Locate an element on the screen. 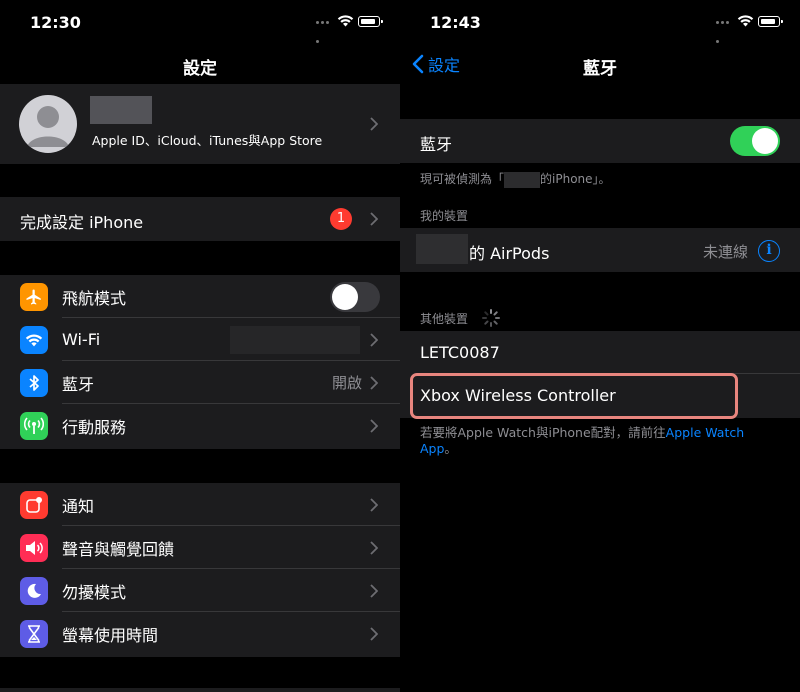 The height and width of the screenshot is (692, 800). loading-spinner-icon is located at coordinates (491, 318).